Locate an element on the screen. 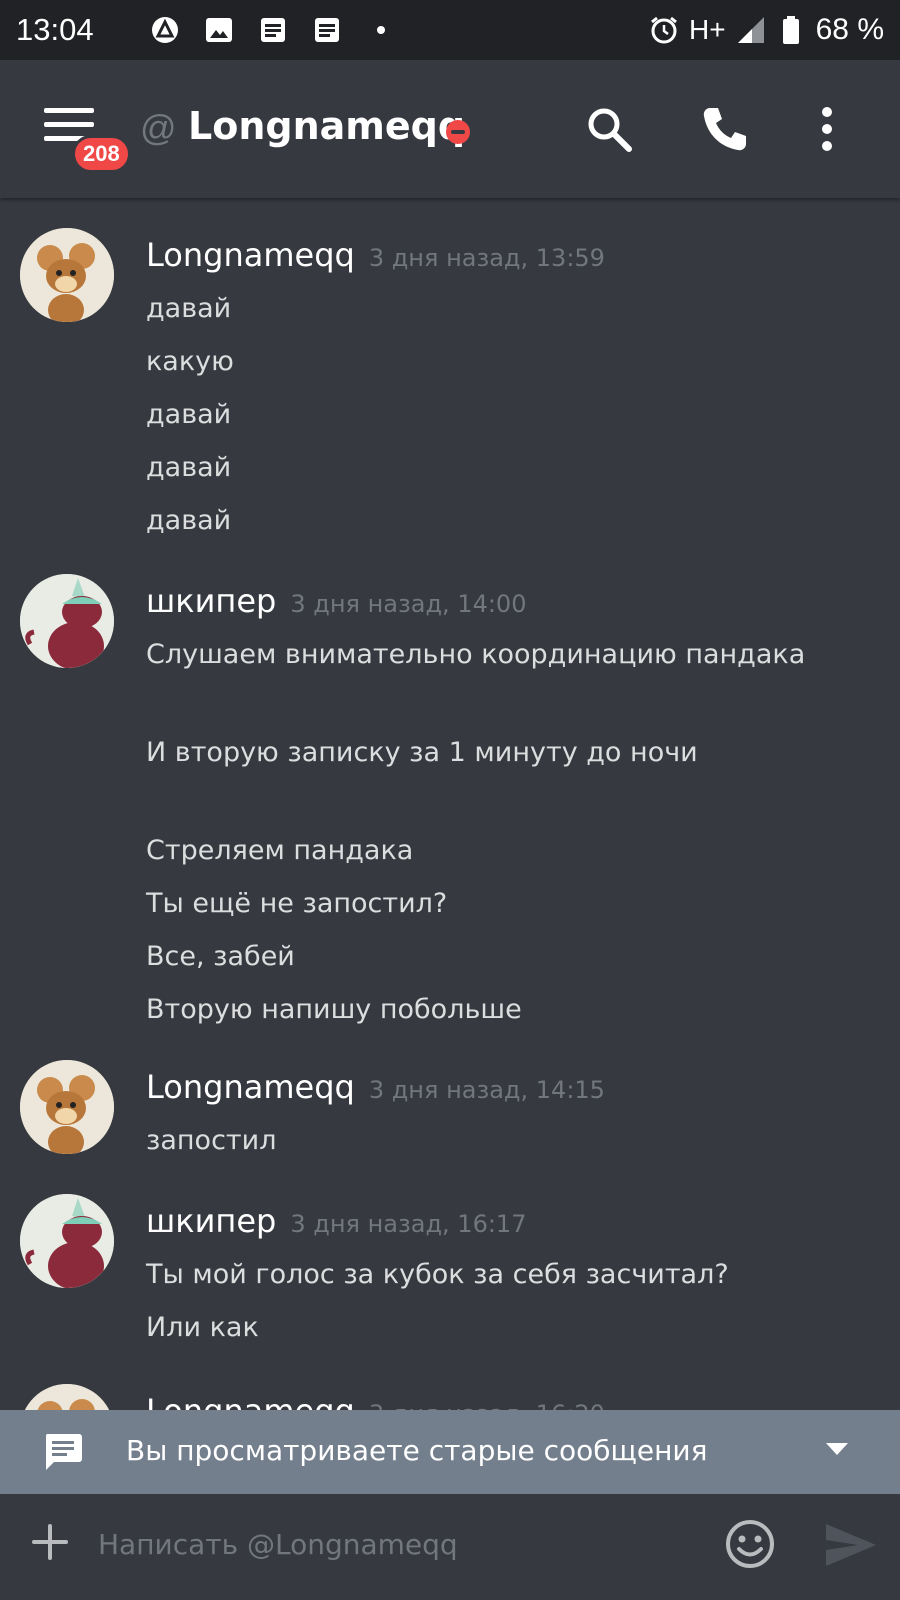  author-line: Longnameqq 3 дня назад, 16:20 is located at coordinates (375, 1401).